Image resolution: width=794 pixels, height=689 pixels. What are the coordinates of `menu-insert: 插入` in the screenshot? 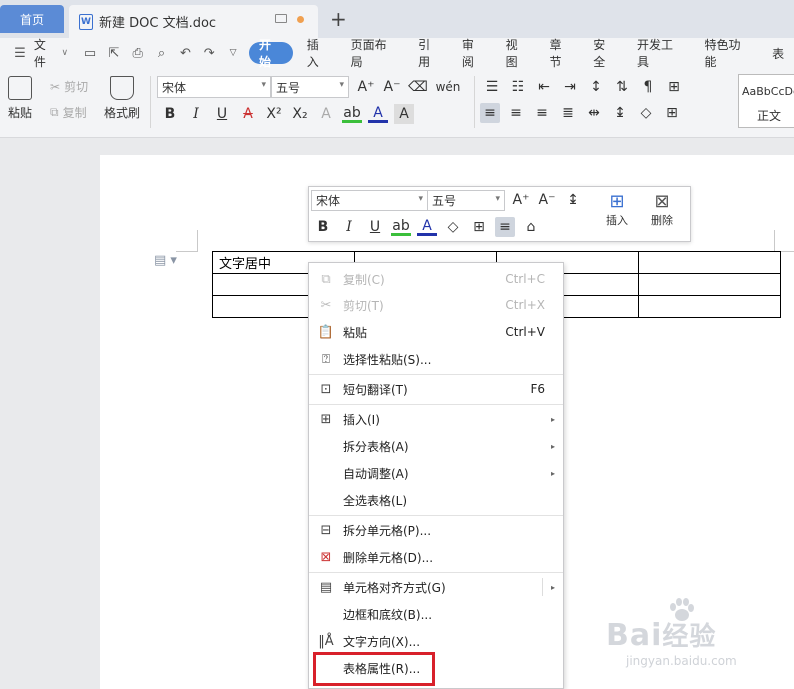 It's located at (319, 53).